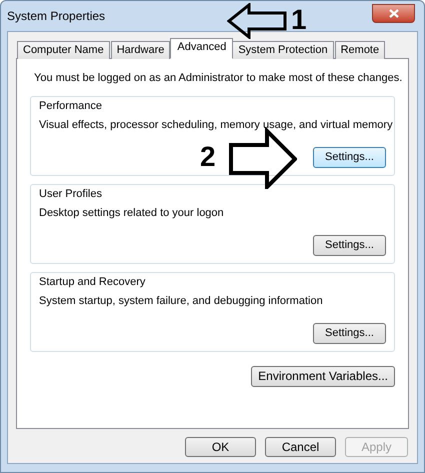 This screenshot has width=425, height=473. What do you see at coordinates (283, 50) in the screenshot?
I see `tab: System Protection` at bounding box center [283, 50].